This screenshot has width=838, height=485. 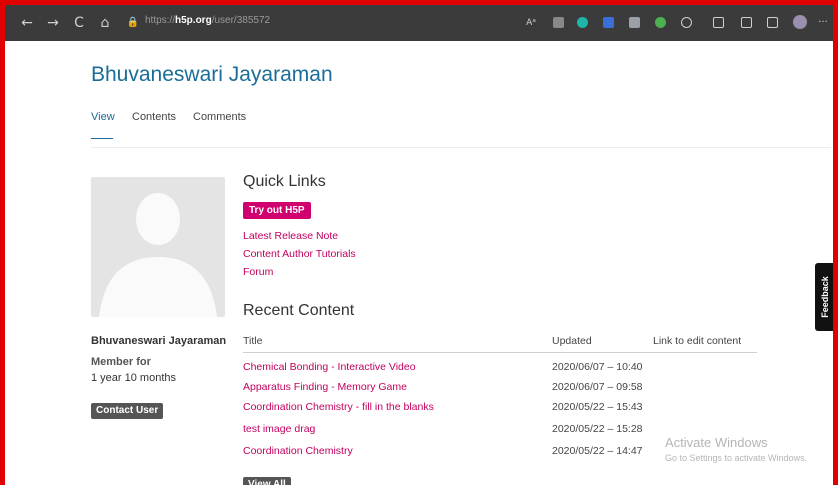 What do you see at coordinates (79, 23) in the screenshot?
I see `reload-icon: C` at bounding box center [79, 23].